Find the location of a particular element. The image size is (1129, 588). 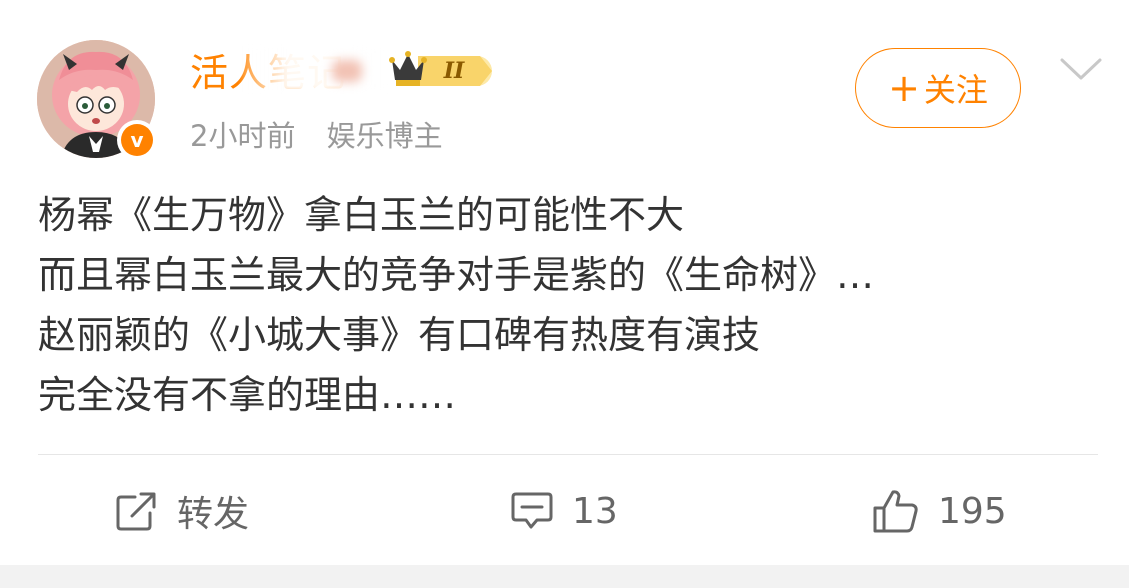

content-line: 赵丽颖的《小城大事》有口碑有热度有演技 is located at coordinates (399, 335).